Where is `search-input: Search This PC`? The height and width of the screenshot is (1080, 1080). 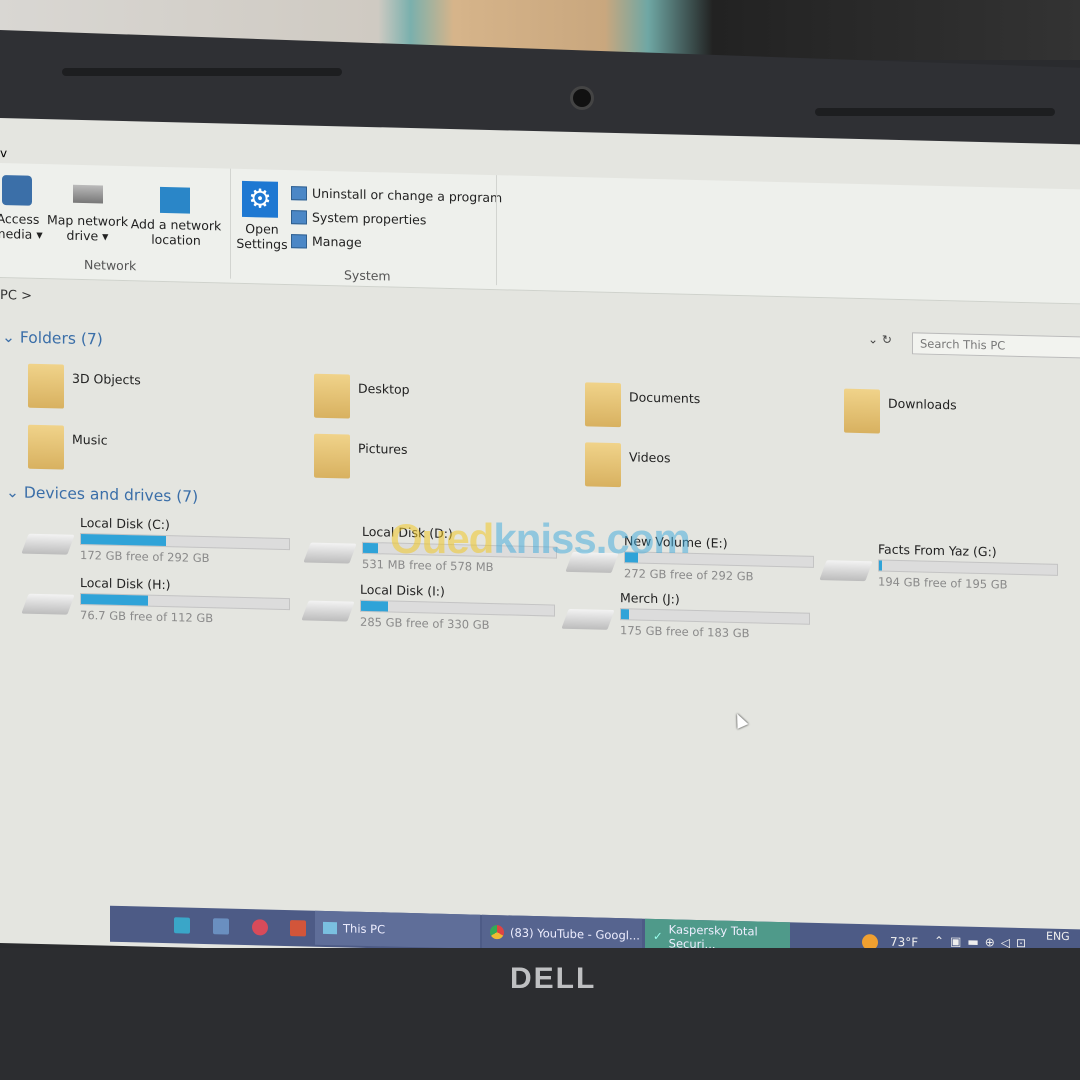 search-input: Search This PC is located at coordinates (996, 345).